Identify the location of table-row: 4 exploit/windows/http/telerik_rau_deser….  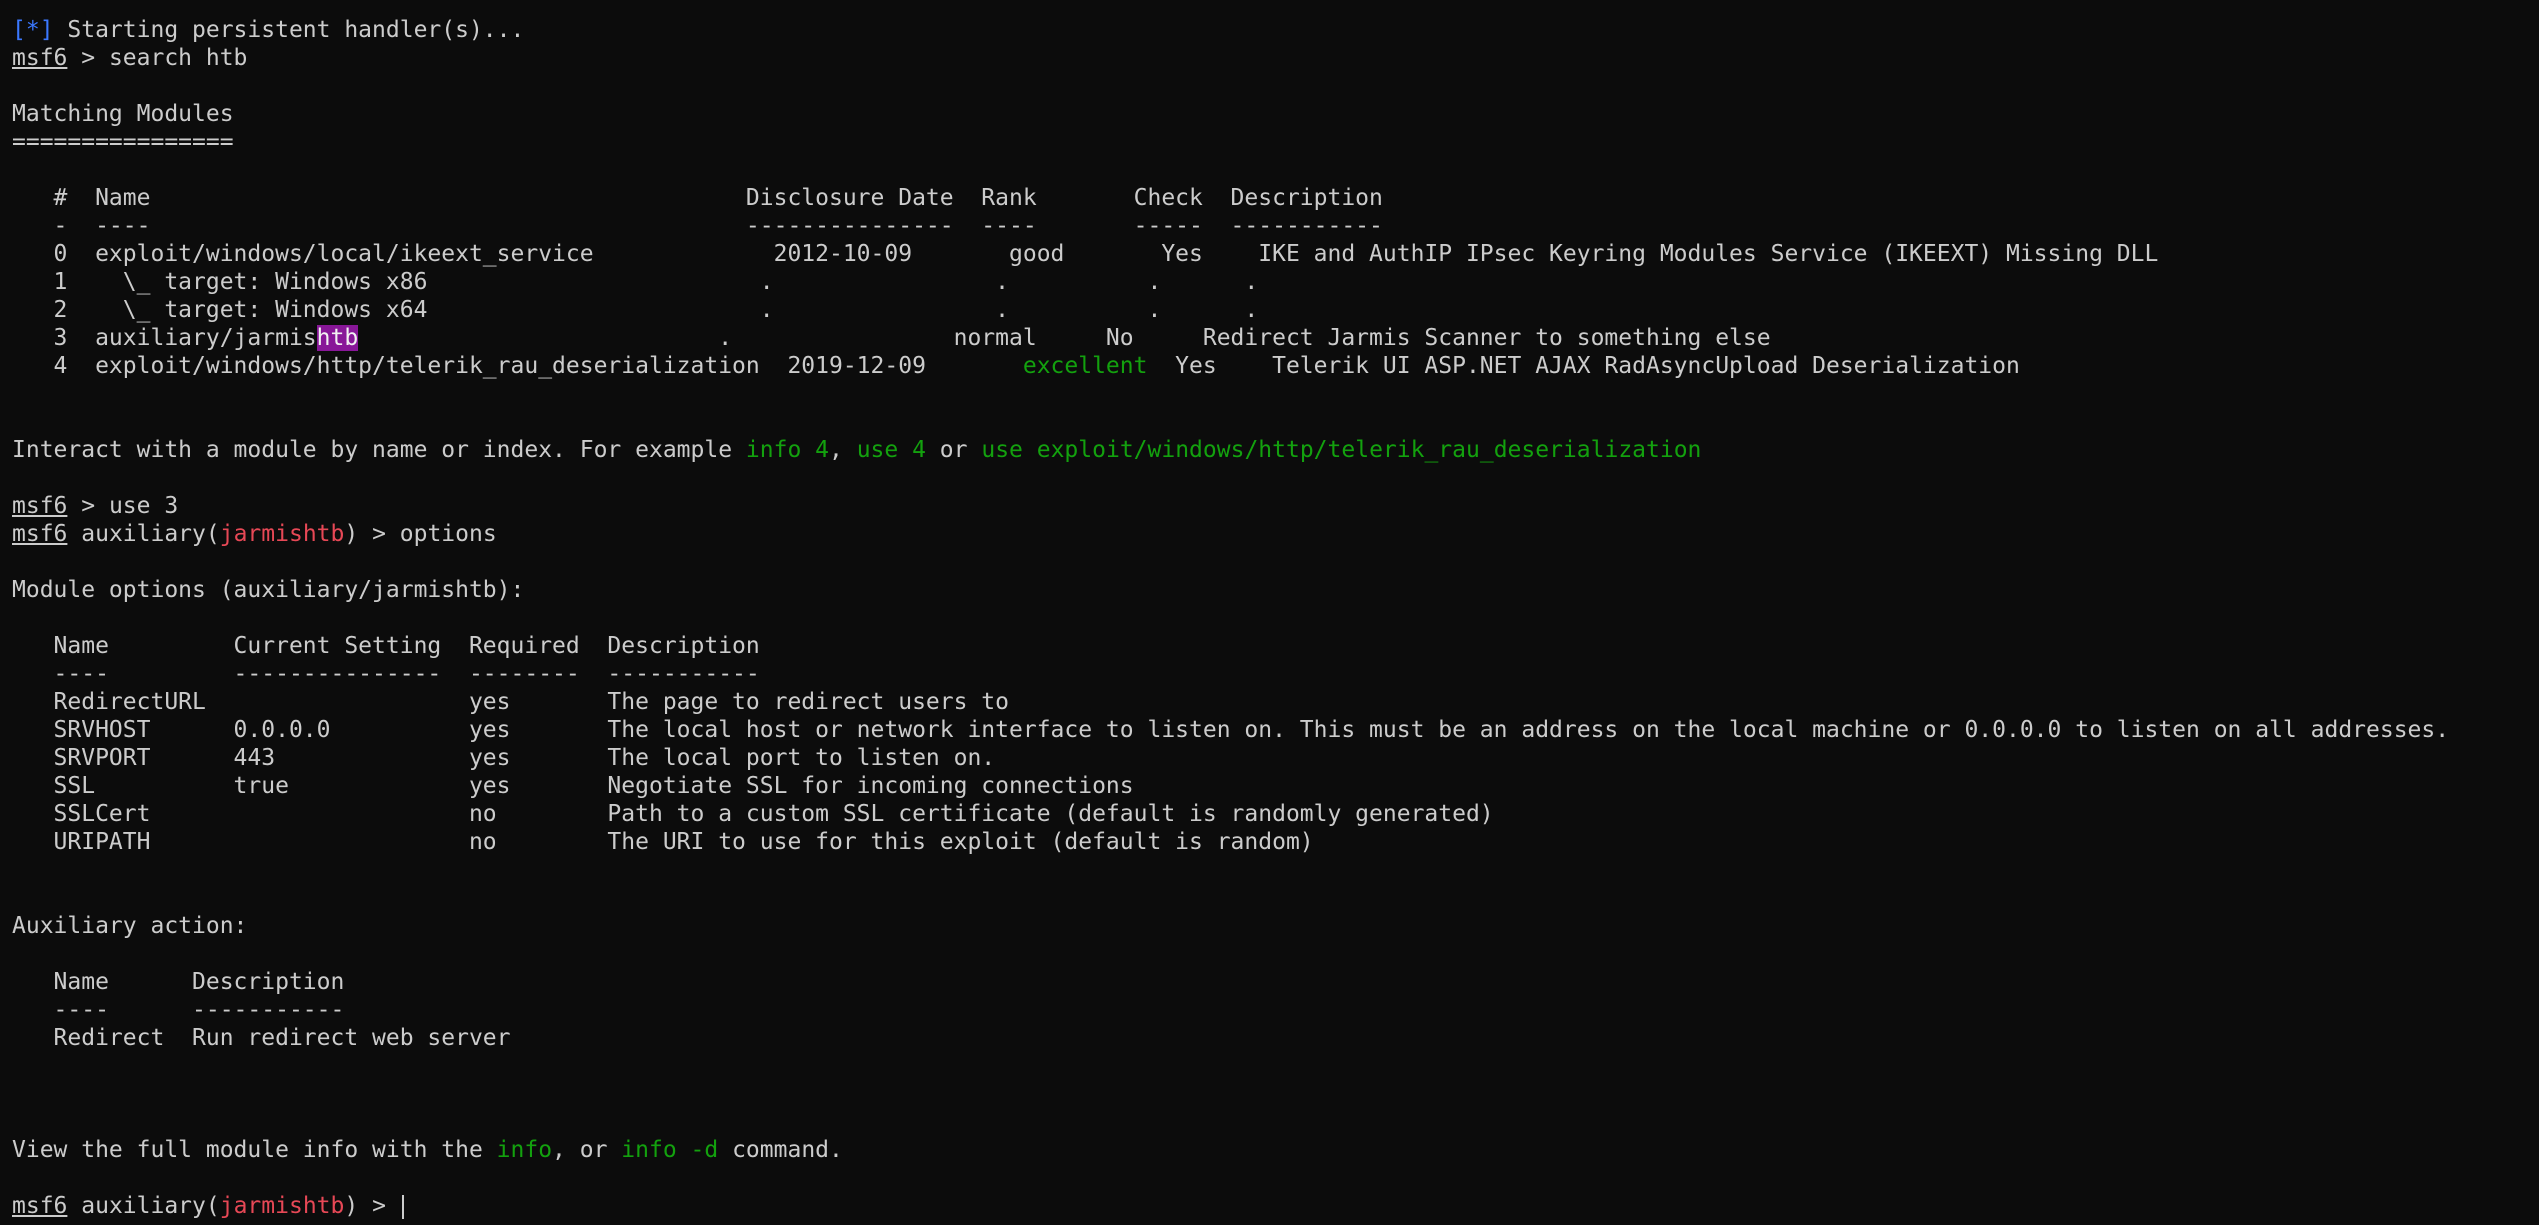
(1272, 366).